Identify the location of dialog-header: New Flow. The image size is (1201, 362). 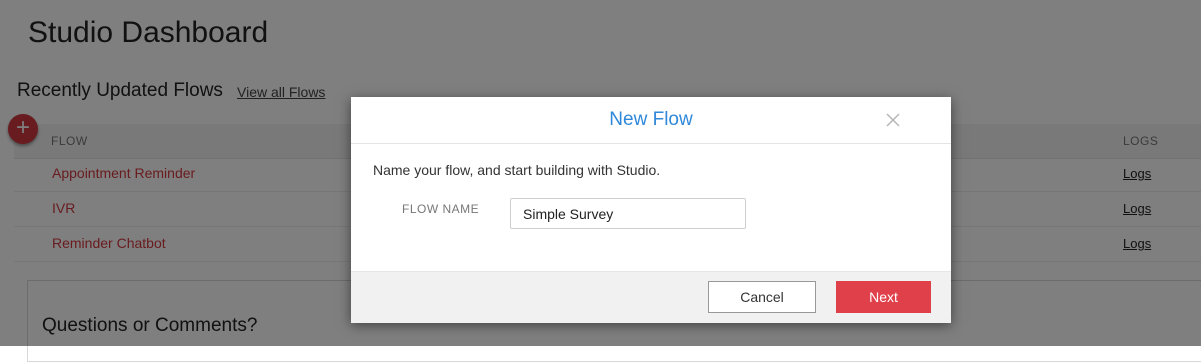
(651, 120).